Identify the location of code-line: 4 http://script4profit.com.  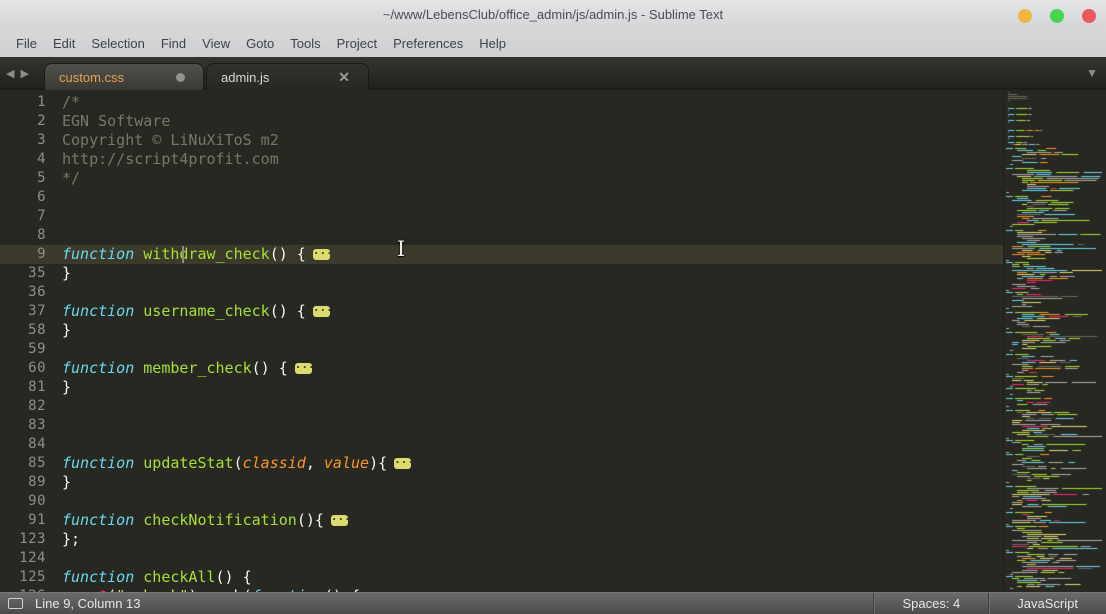
(501, 159).